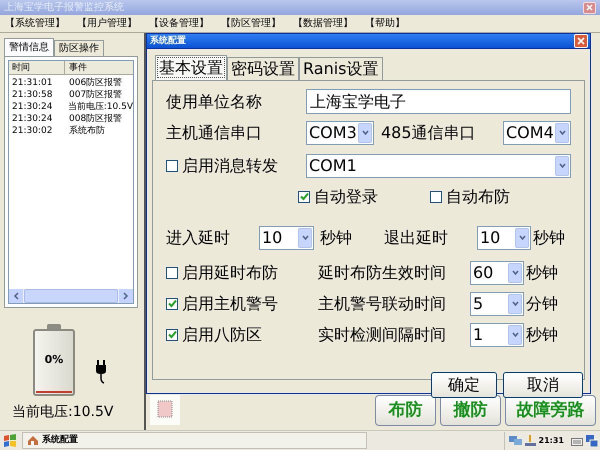 This screenshot has width=600, height=450. What do you see at coordinates (478, 196) in the screenshot?
I see `checkbox-label: 自动布防` at bounding box center [478, 196].